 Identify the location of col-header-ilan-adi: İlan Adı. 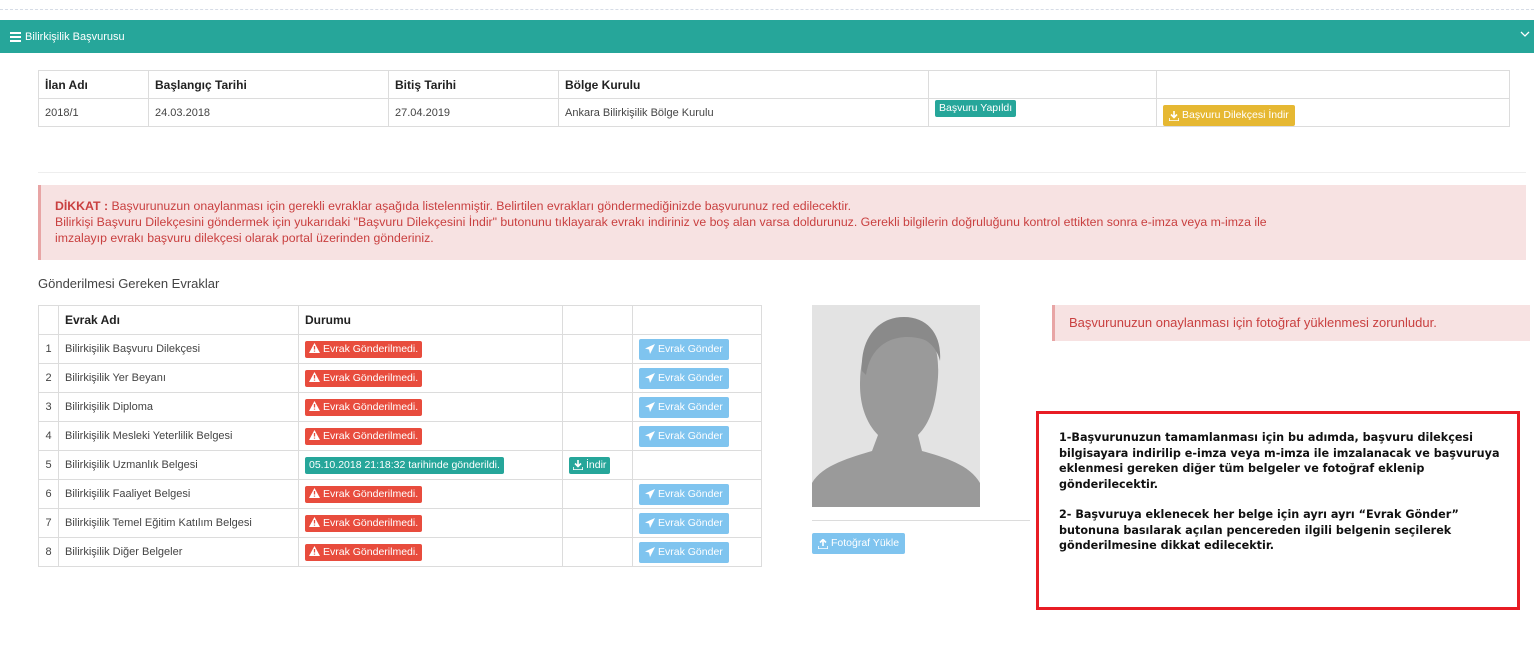
(93, 84).